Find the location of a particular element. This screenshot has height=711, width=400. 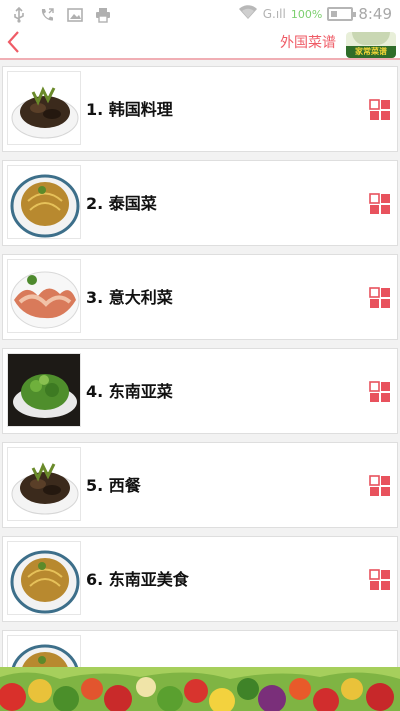

list-item is located at coordinates (200, 648).